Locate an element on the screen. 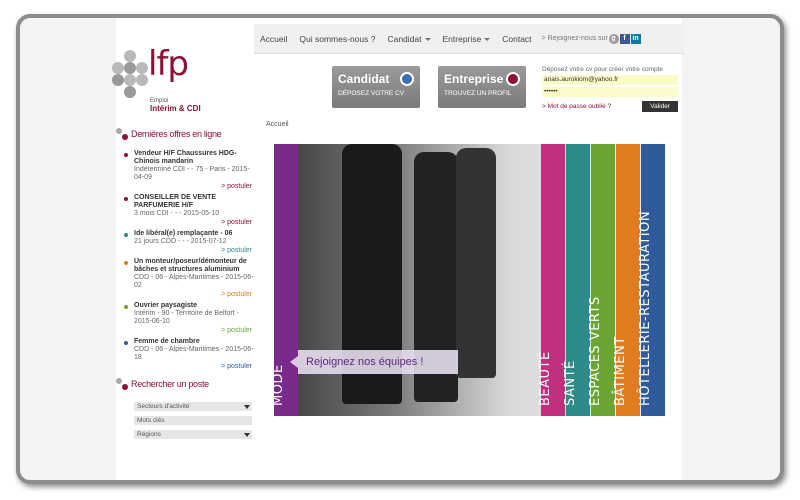  regions-select-value: Régions is located at coordinates (149, 434).